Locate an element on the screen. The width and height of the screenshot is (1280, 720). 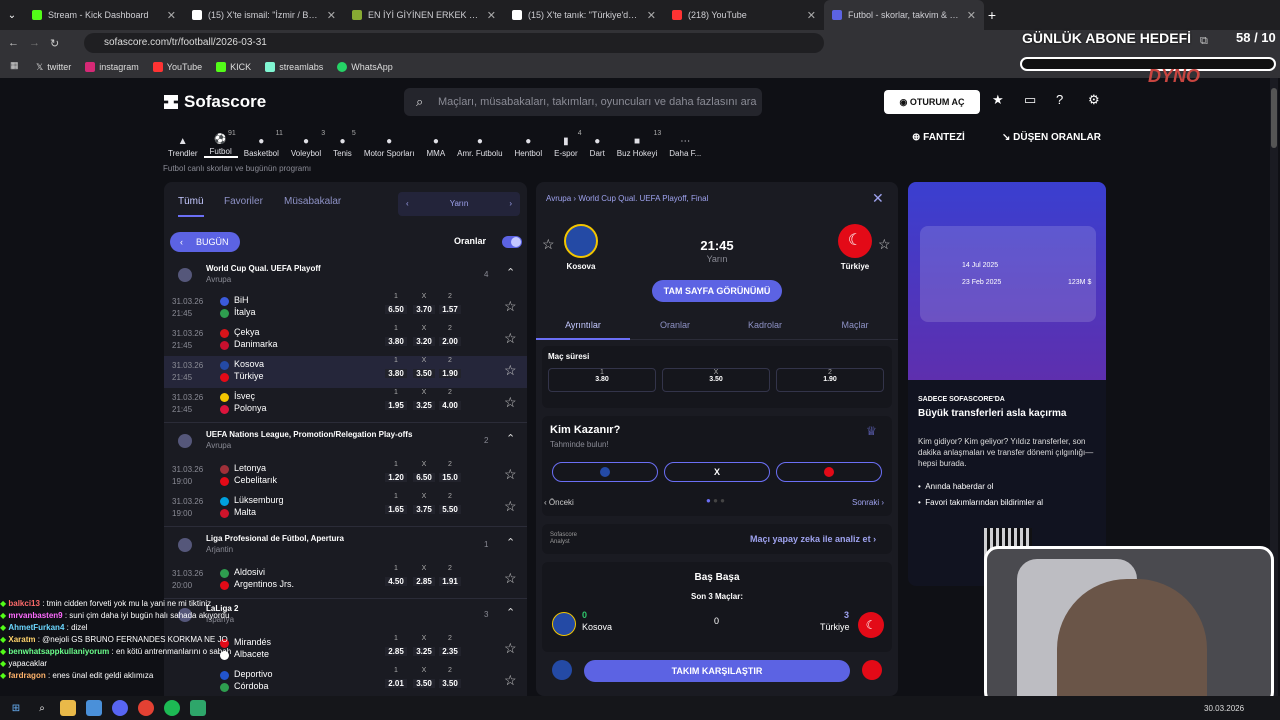
odds-home: 1.20 is located at coordinates (396, 477).